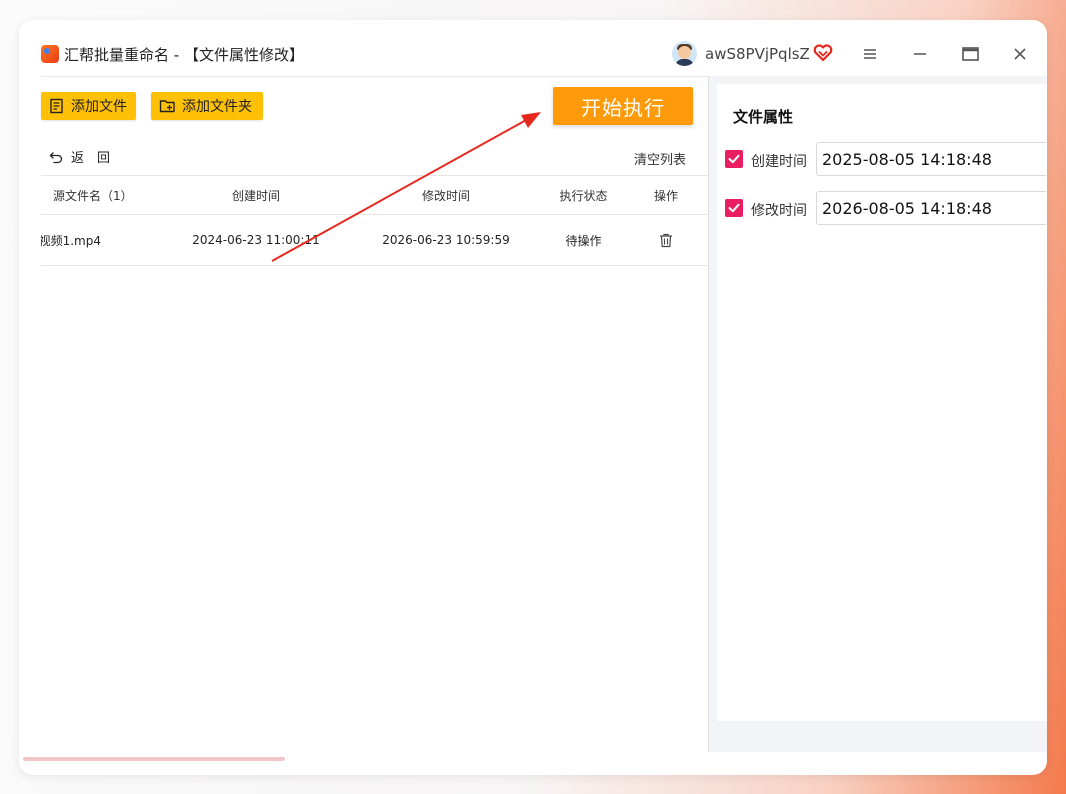 The image size is (1066, 794). Describe the element at coordinates (684, 53) in the screenshot. I see `avatar` at that location.